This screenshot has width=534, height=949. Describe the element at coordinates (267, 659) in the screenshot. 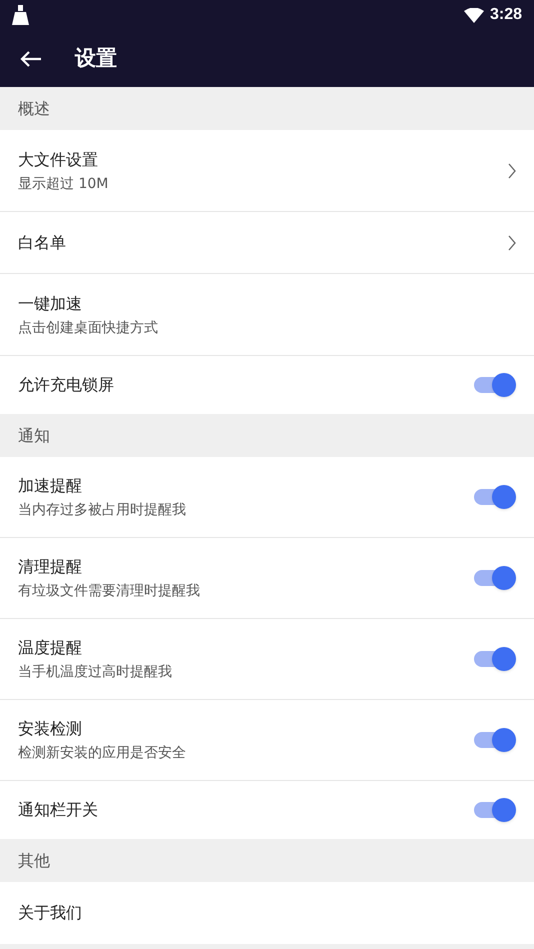

I see `settings-row: 温度提醒 当手机温度过高时提醒我` at that location.